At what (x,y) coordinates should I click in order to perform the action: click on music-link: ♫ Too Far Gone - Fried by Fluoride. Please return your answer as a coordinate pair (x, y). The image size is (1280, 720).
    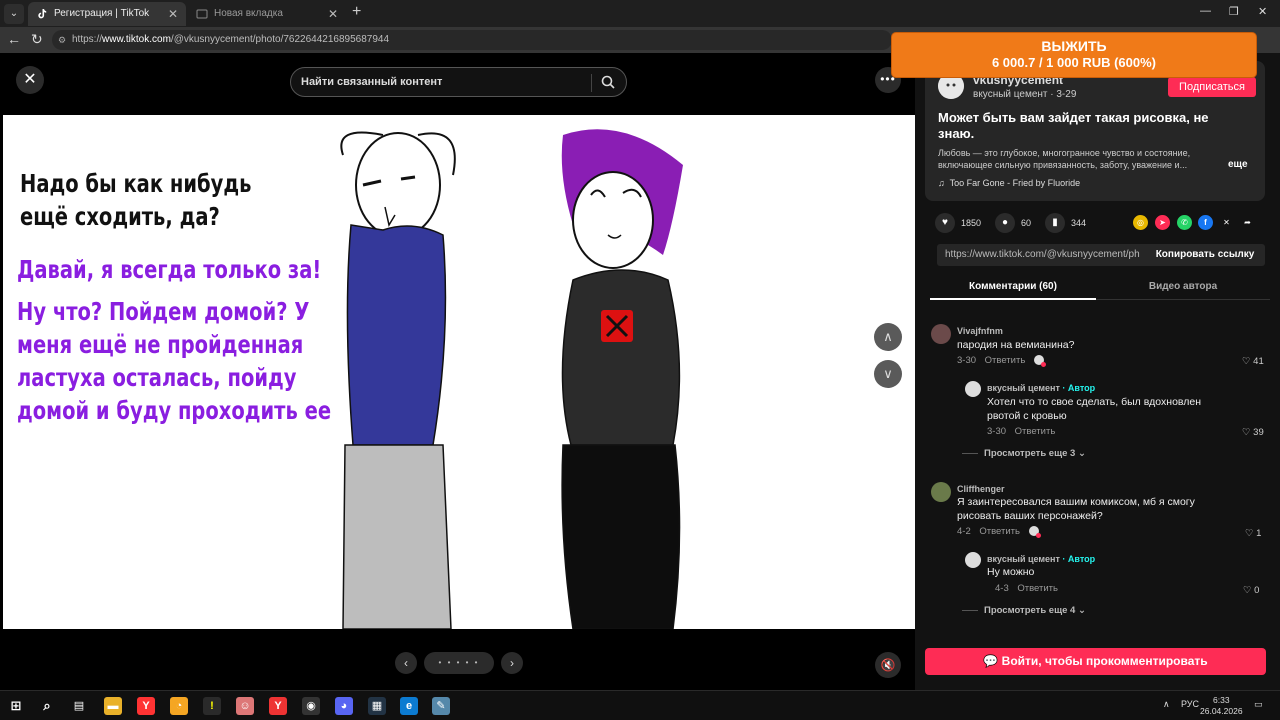
    Looking at the image, I should click on (1009, 183).